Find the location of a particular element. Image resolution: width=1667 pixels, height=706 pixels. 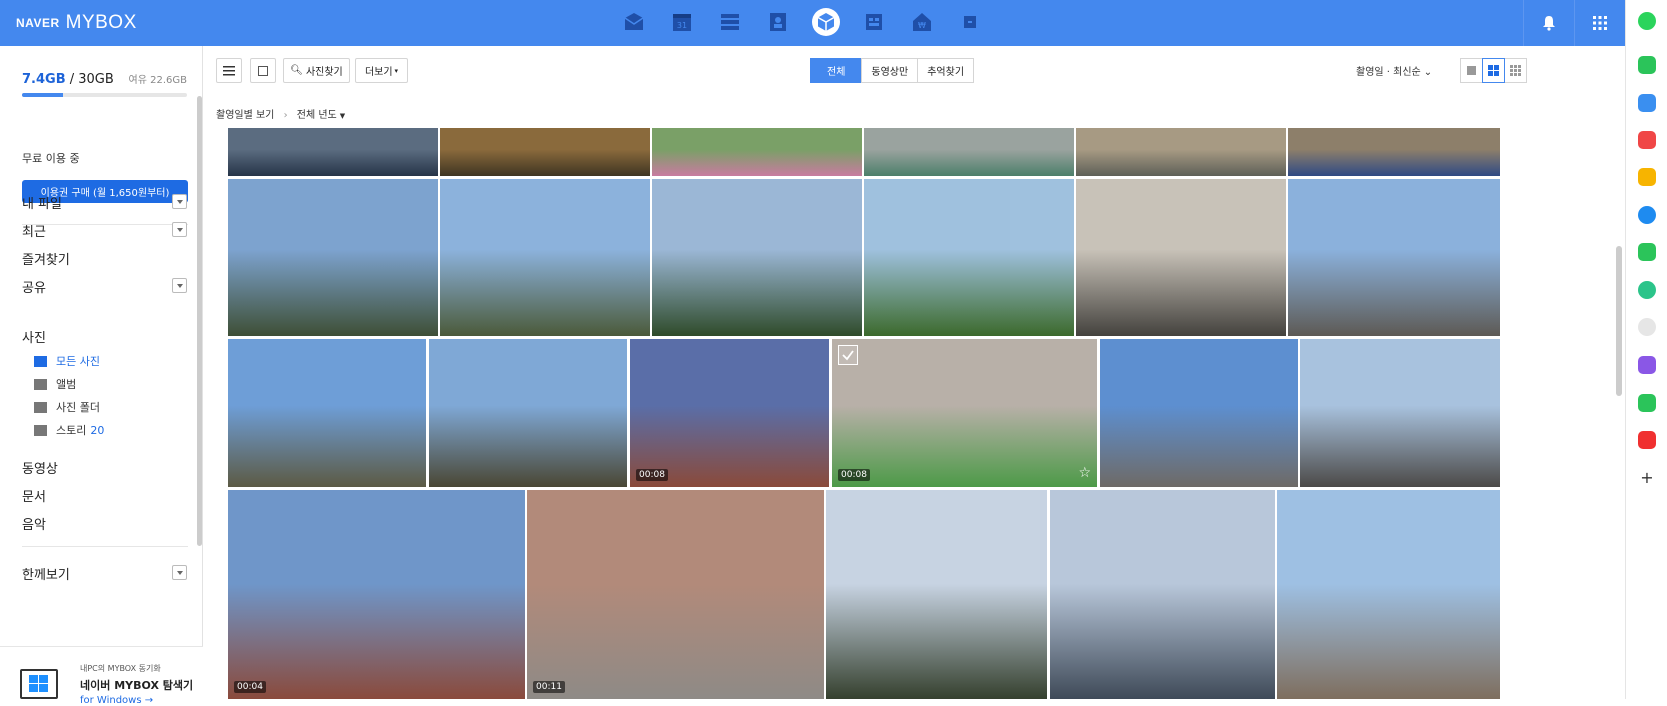

calendar-app-icon is located at coordinates (1647, 365).